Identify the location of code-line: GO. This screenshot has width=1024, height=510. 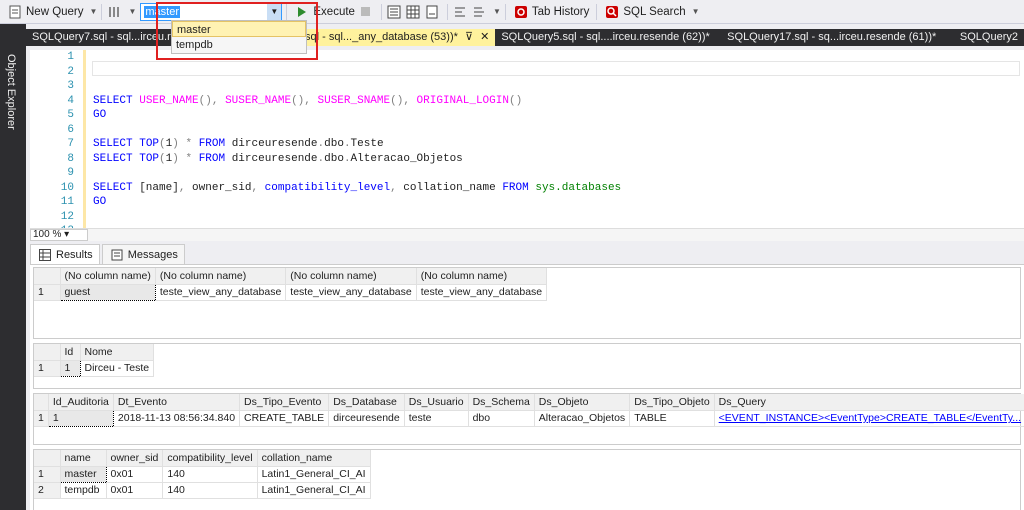
(100, 202).